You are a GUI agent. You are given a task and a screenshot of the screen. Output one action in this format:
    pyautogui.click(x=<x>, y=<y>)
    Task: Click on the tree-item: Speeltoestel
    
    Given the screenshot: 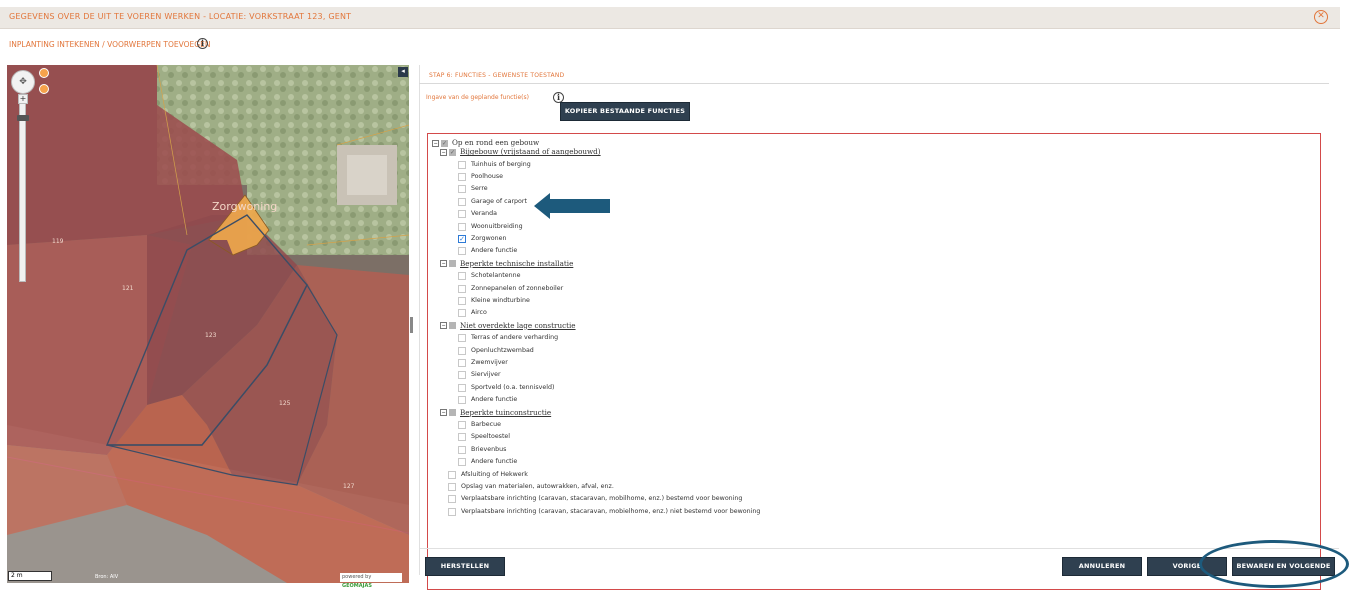 What is the action you would take?
    pyautogui.click(x=484, y=437)
    